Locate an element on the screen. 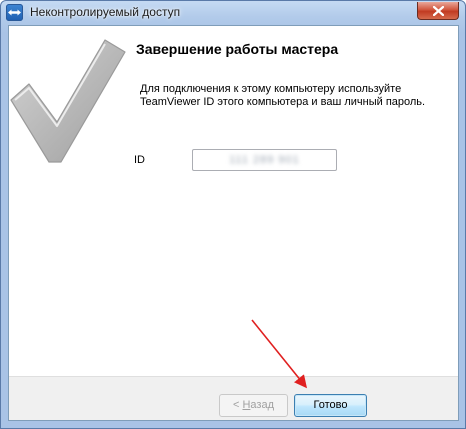 This screenshot has width=466, height=429. wizard-heading: Завершение работы мастера is located at coordinates (237, 49).